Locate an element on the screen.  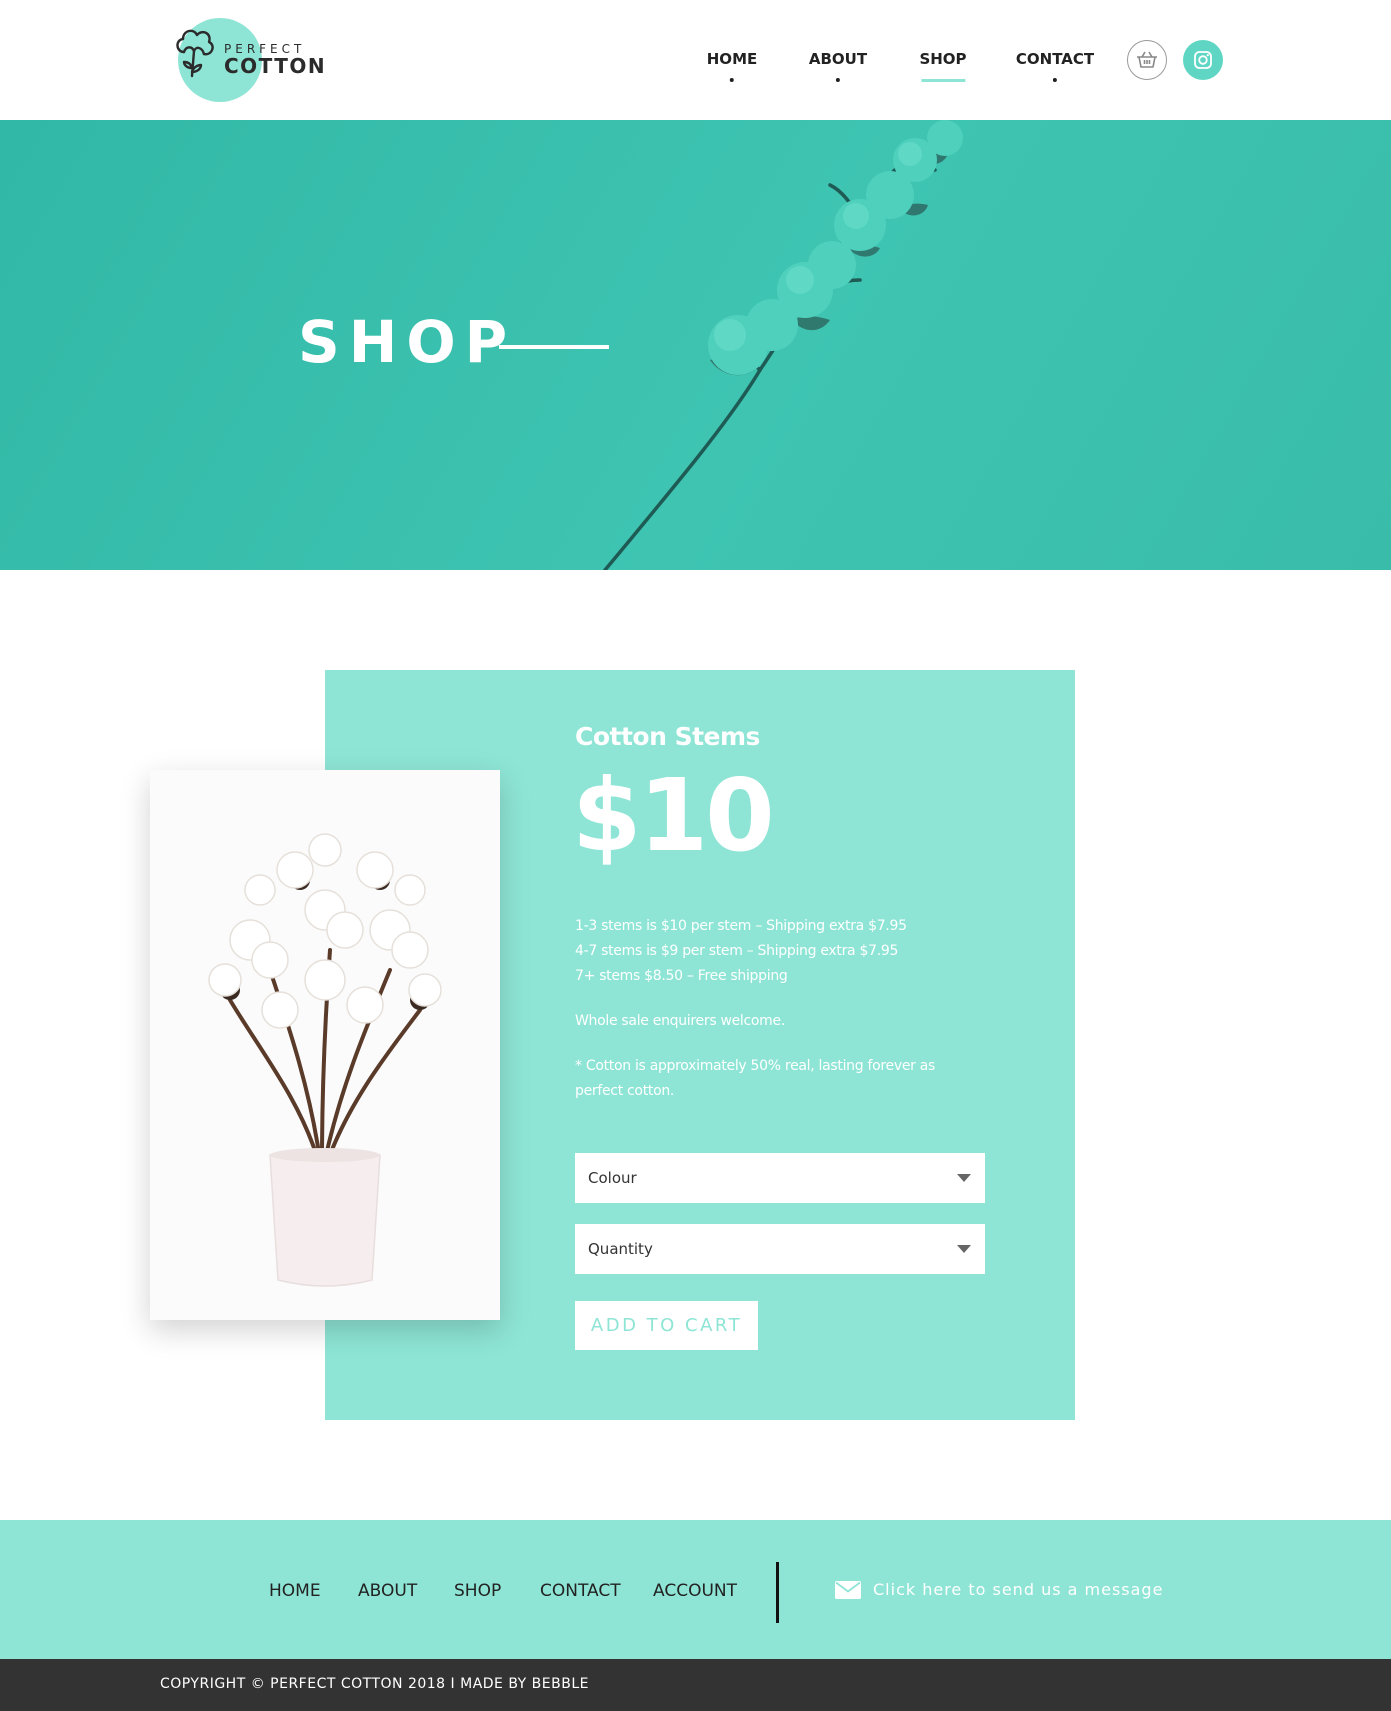
site-header: PERFECT COTTON HOME ABOUT SHOP CONTACT is located at coordinates (695, 60).